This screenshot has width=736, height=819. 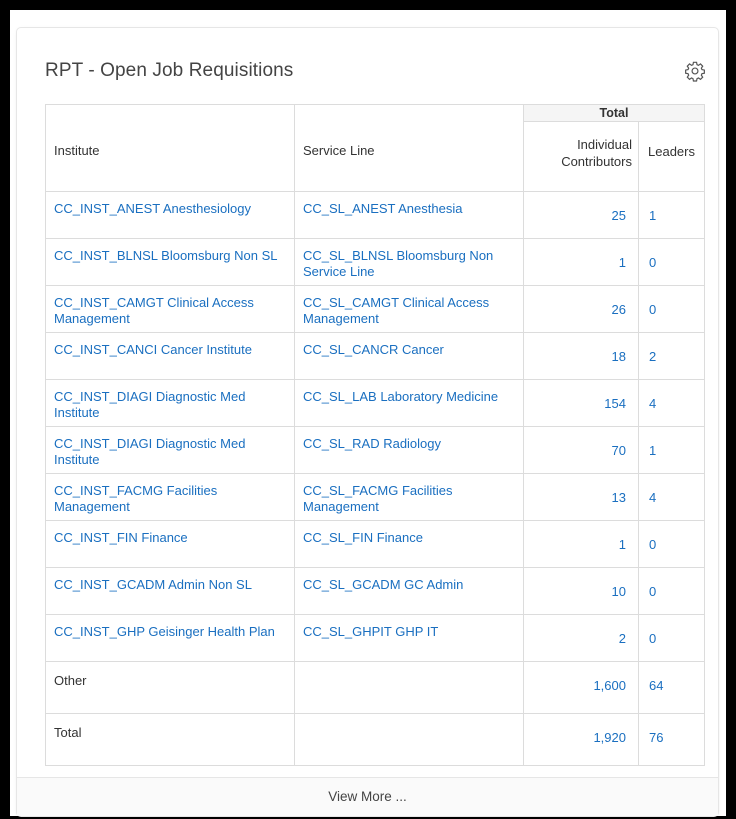 What do you see at coordinates (619, 450) in the screenshot?
I see `individual-contributors-link: 70` at bounding box center [619, 450].